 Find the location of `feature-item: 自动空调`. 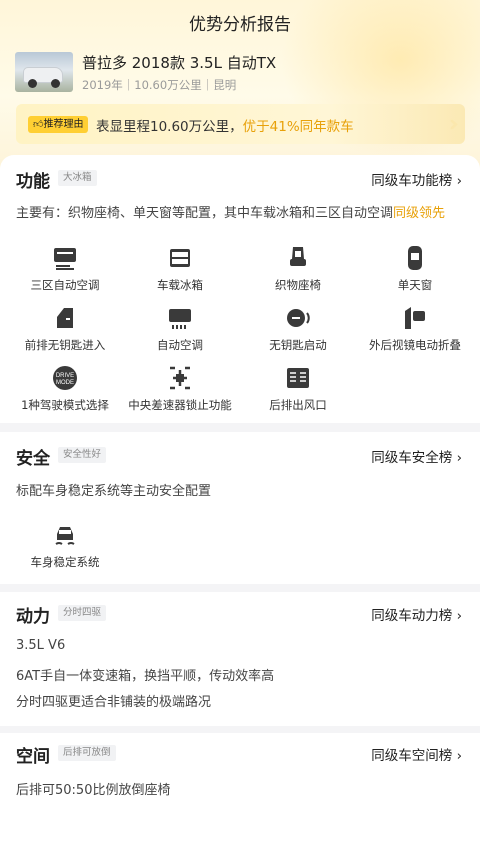

feature-item: 自动空调 is located at coordinates (180, 329).